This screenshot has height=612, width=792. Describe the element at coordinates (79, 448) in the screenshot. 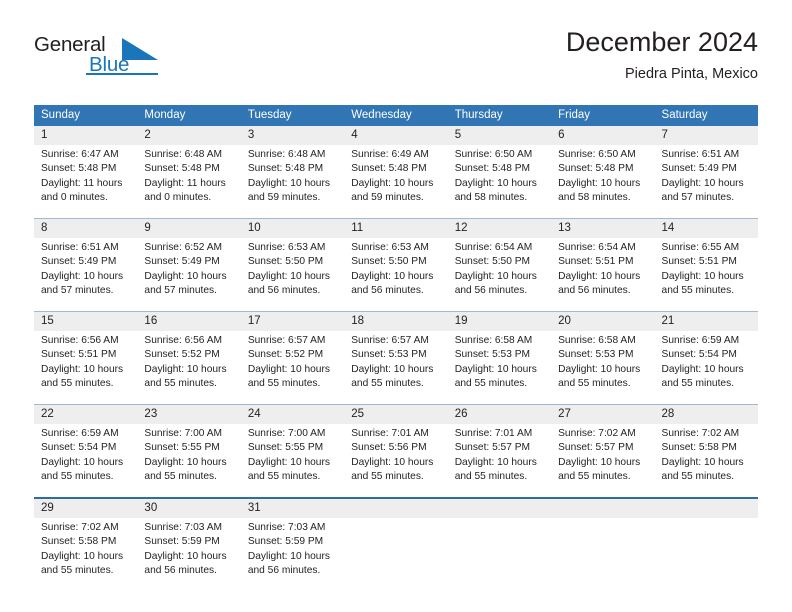

I see `sunset-text: Sunset: 5:54 PM` at that location.